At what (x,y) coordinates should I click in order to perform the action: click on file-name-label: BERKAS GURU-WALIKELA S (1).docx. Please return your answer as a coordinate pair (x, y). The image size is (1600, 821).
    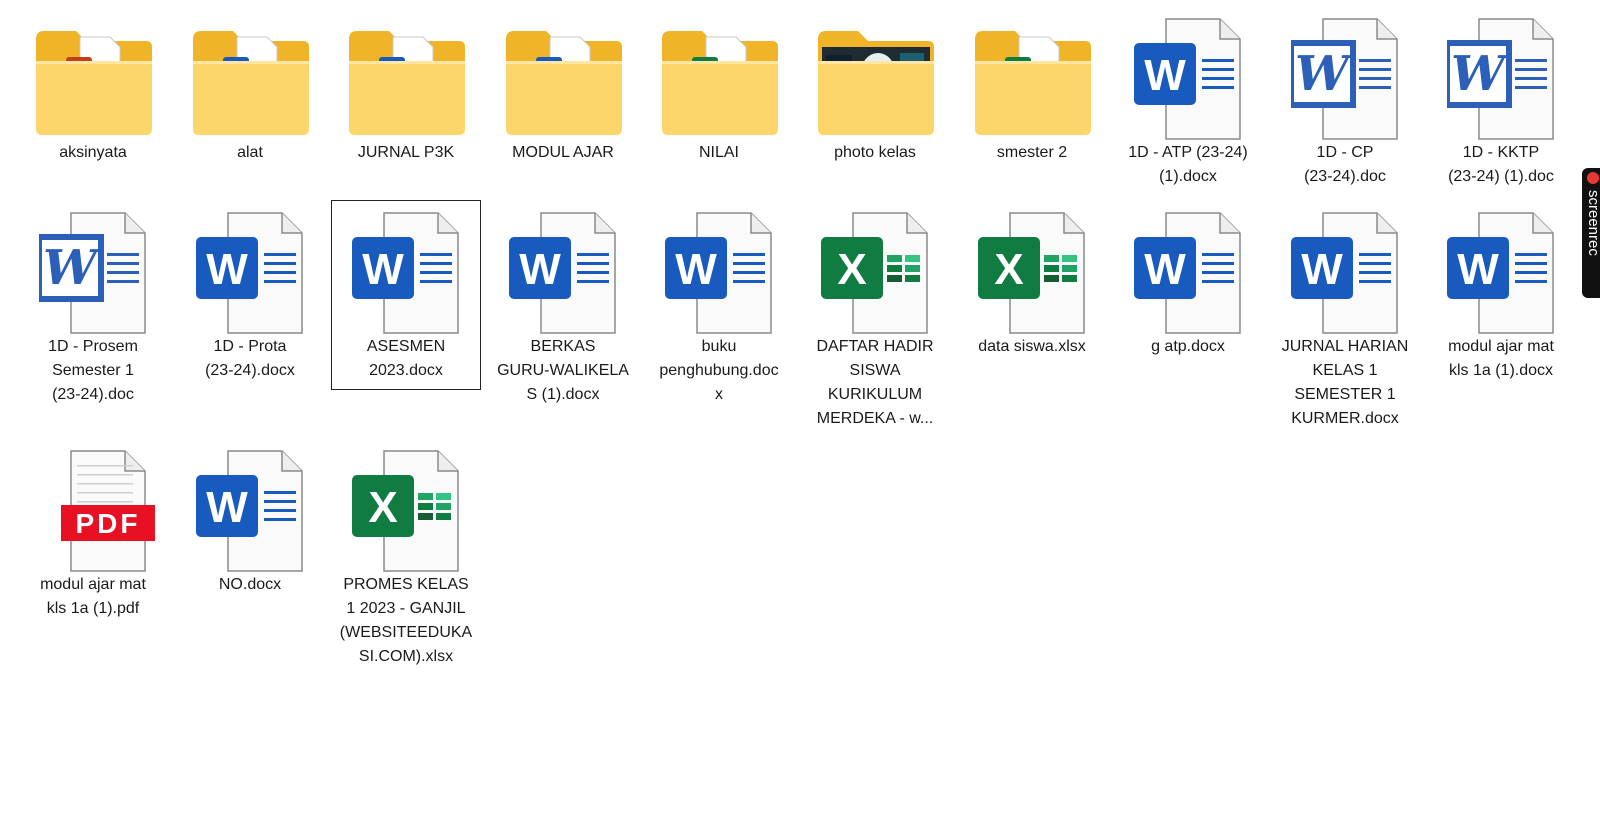
    Looking at the image, I should click on (563, 370).